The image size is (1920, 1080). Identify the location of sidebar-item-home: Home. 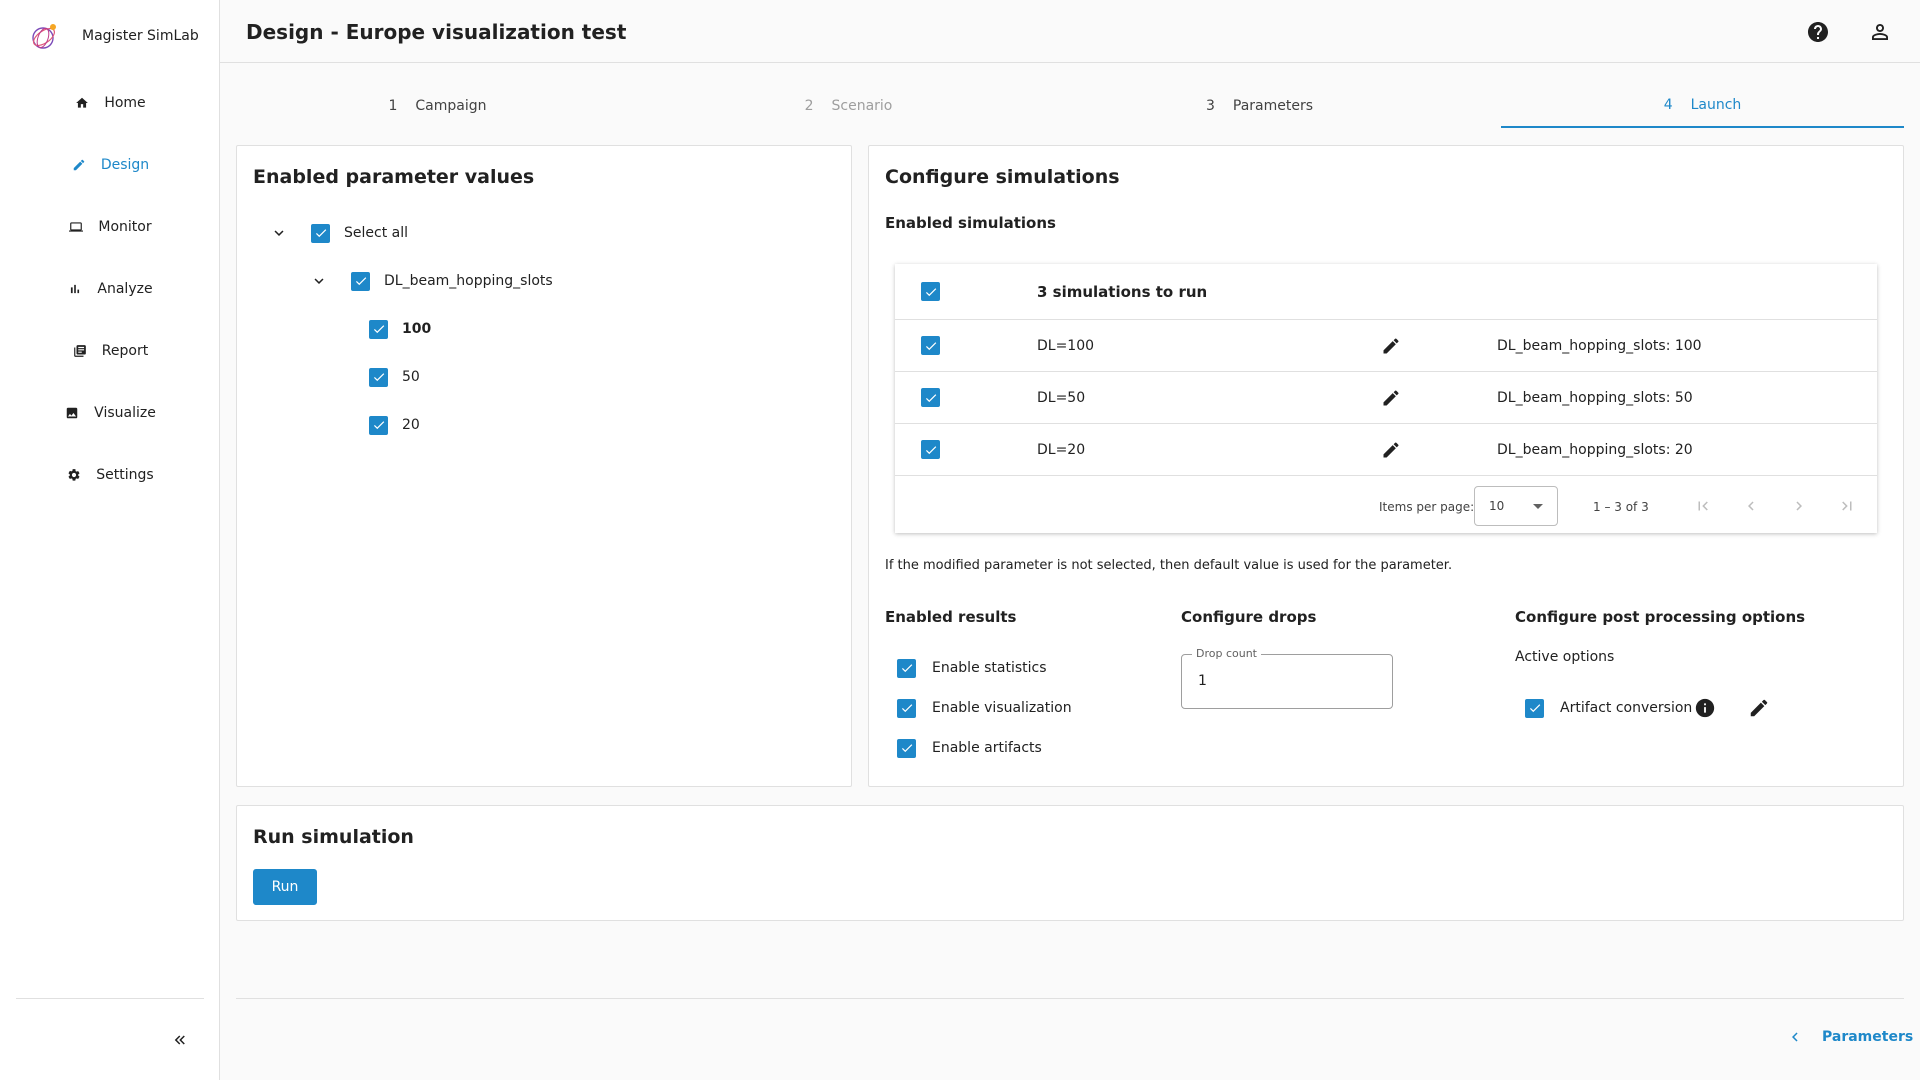
(110, 103).